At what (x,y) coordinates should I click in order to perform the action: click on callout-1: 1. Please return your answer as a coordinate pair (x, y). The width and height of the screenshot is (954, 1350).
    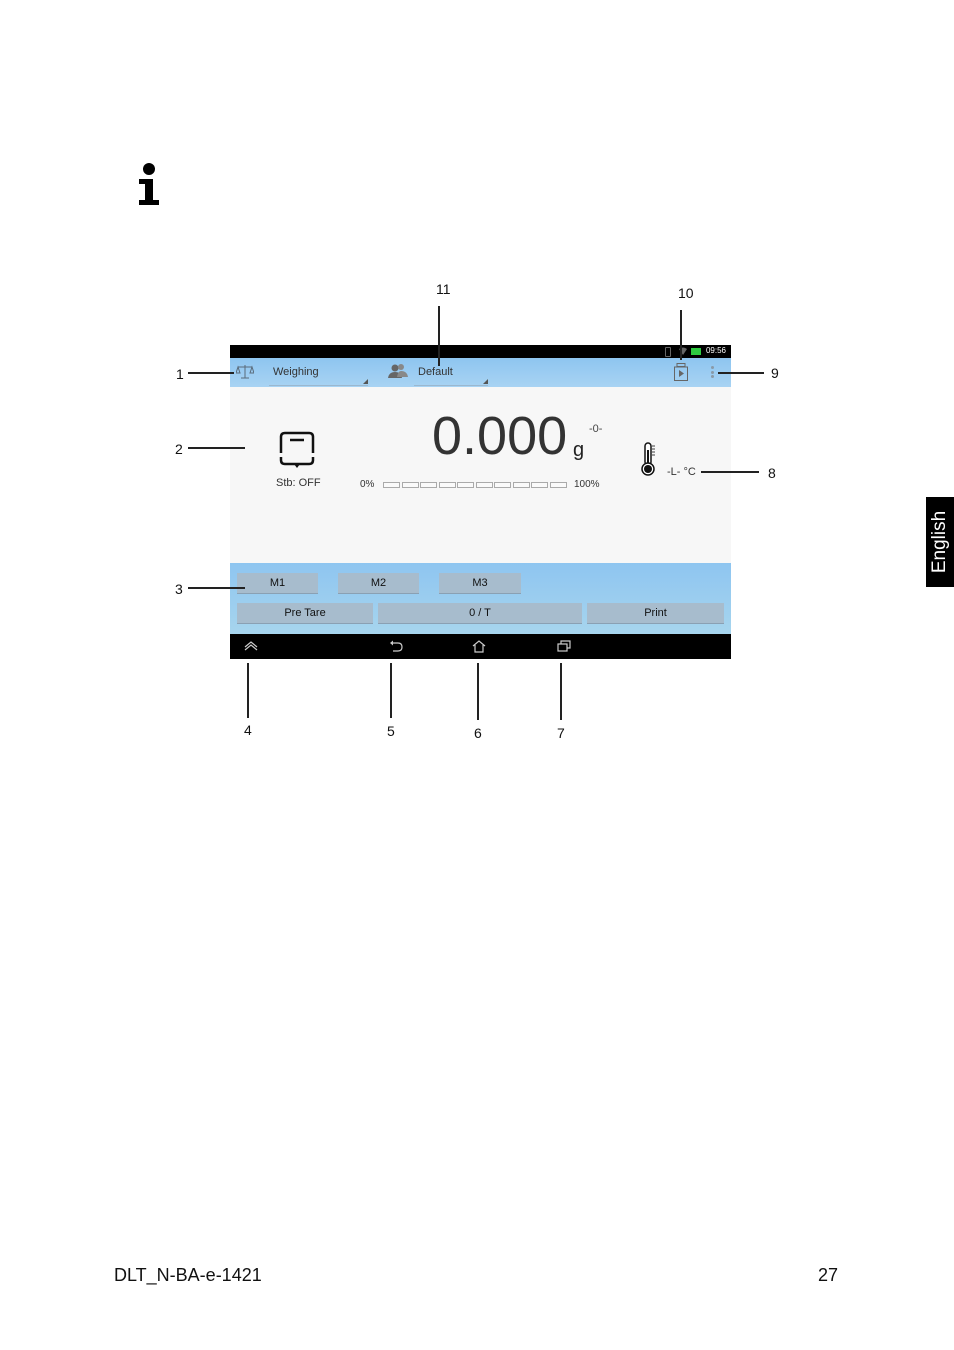
    Looking at the image, I should click on (180, 374).